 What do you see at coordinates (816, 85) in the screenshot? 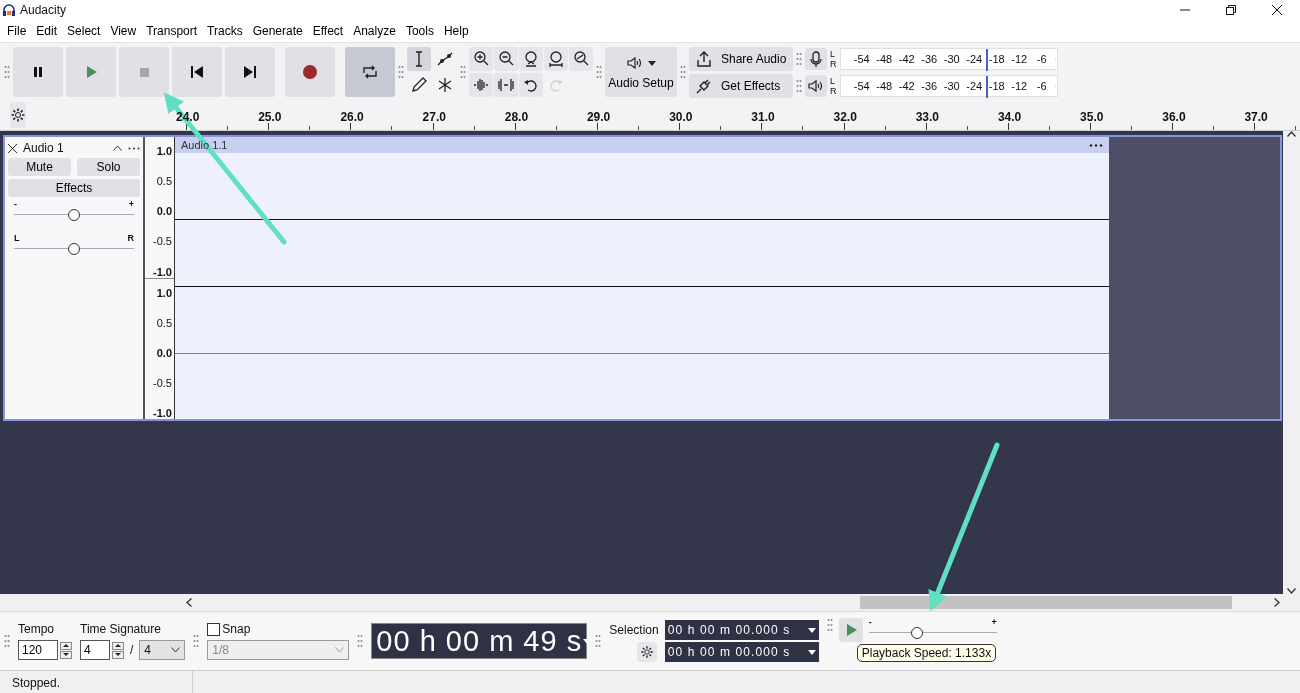
I see `speaker-button` at bounding box center [816, 85].